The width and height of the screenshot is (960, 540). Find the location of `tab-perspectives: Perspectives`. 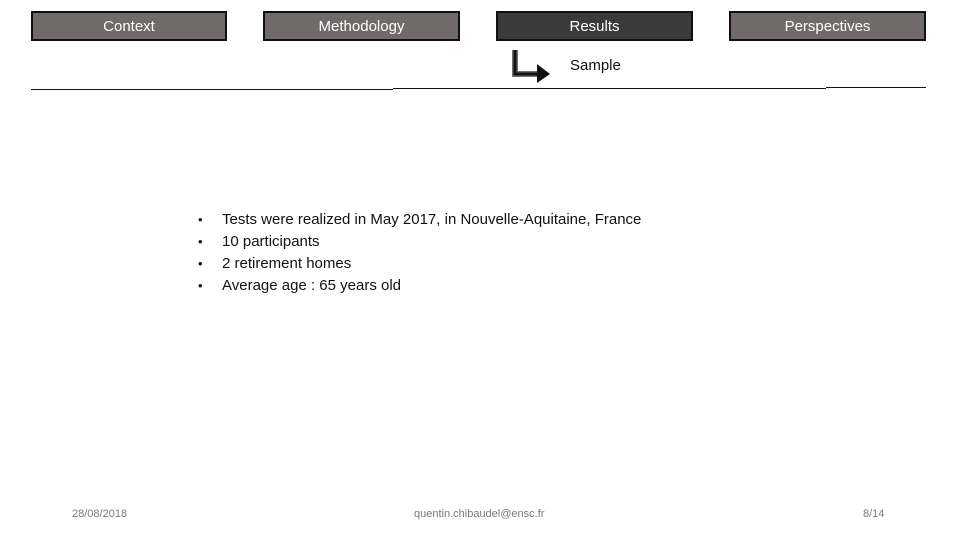

tab-perspectives: Perspectives is located at coordinates (827, 26).